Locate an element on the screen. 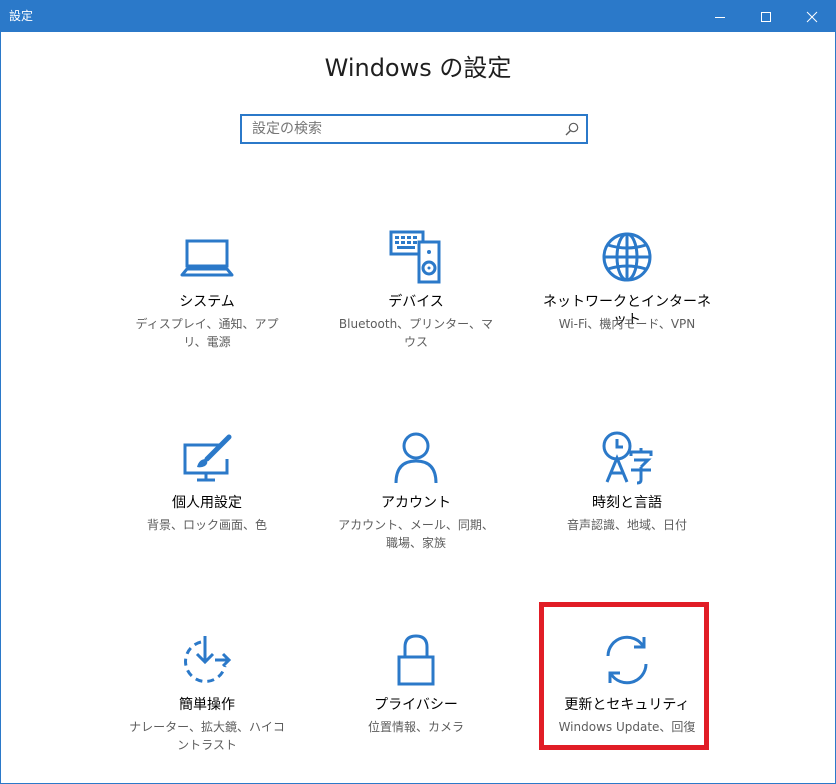 Image resolution: width=836 pixels, height=784 pixels. lock-icon is located at coordinates (416, 660).